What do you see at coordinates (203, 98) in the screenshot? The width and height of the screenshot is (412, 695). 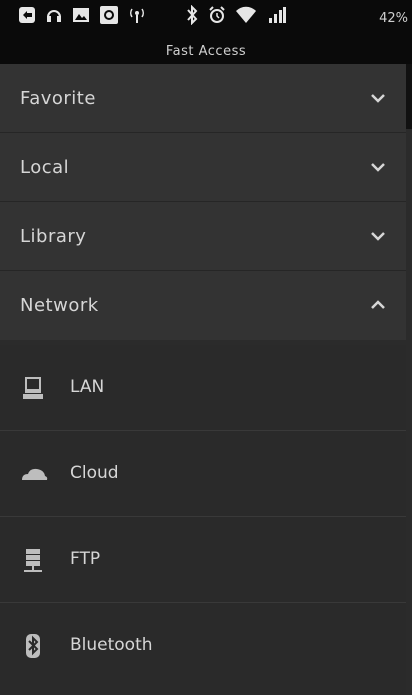 I see `section-favorite: Favorite` at bounding box center [203, 98].